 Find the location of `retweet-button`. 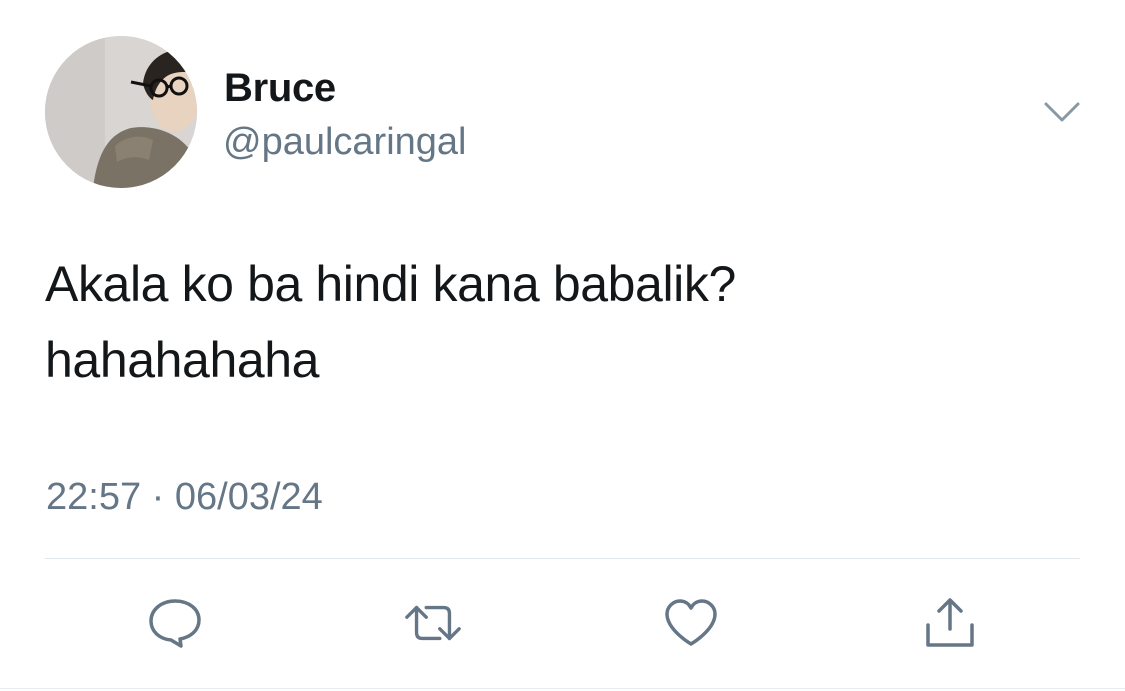

retweet-button is located at coordinates (433, 623).